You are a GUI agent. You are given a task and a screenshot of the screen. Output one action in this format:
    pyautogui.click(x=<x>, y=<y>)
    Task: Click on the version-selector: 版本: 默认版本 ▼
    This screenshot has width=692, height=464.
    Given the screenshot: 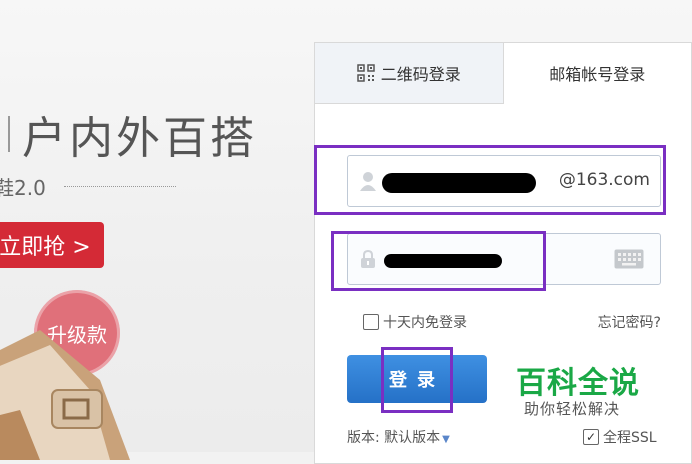 What is the action you would take?
    pyautogui.click(x=398, y=437)
    